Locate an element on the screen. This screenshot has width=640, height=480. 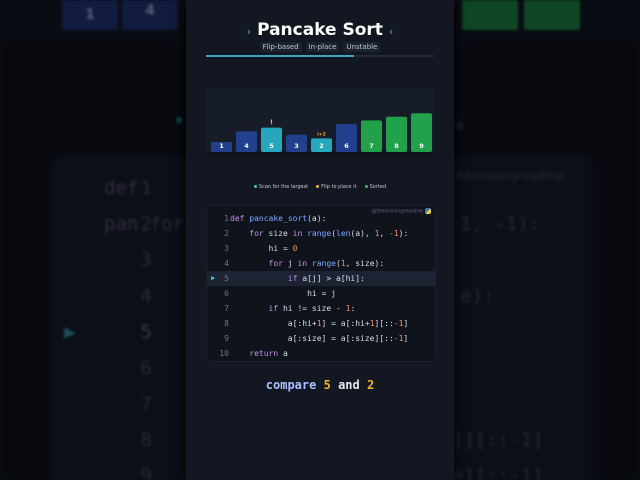
status-mid: and is located at coordinates (349, 385).